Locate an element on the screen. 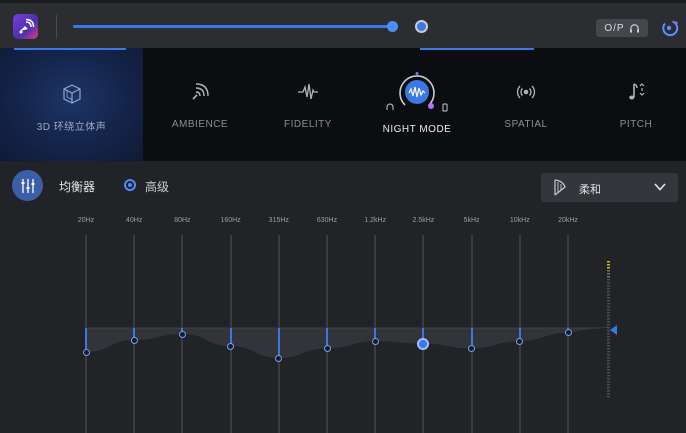  harp-icon is located at coordinates (560, 187).